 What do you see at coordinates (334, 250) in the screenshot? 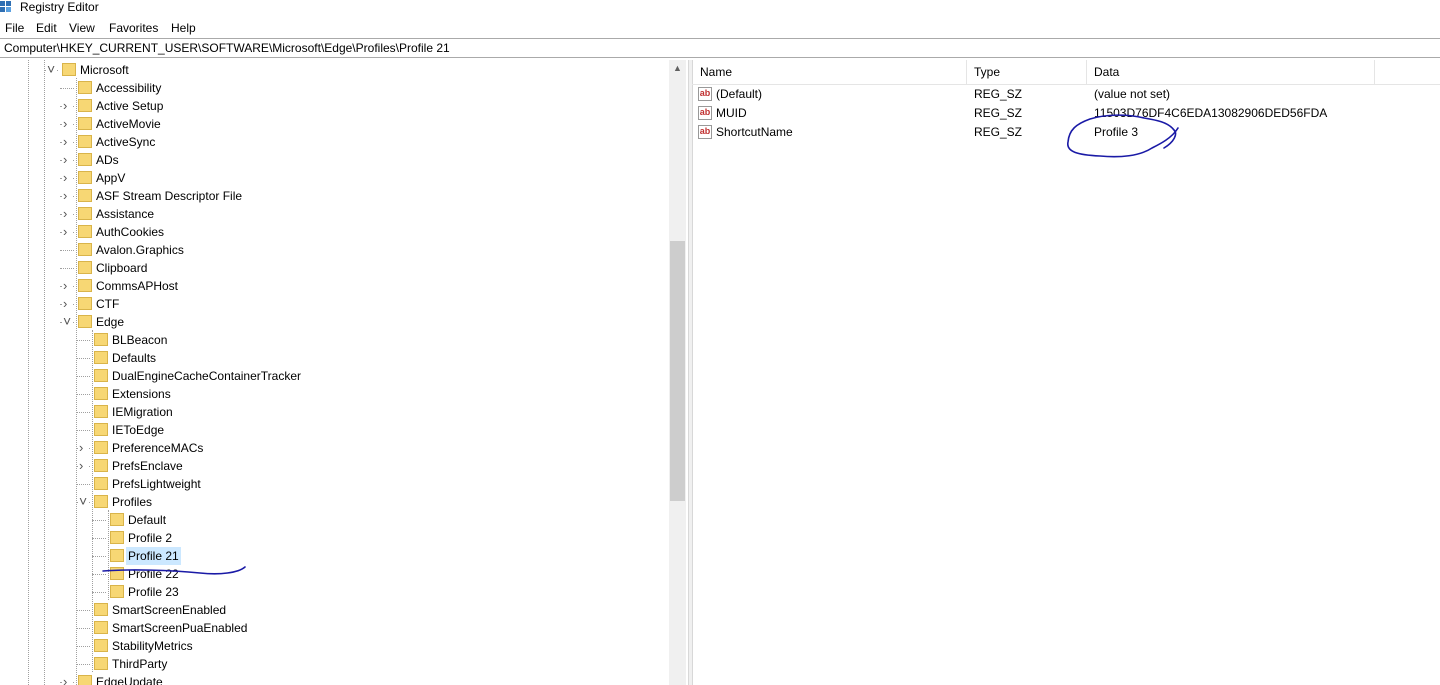
I see `tree-item: Avalon.Graphics` at bounding box center [334, 250].